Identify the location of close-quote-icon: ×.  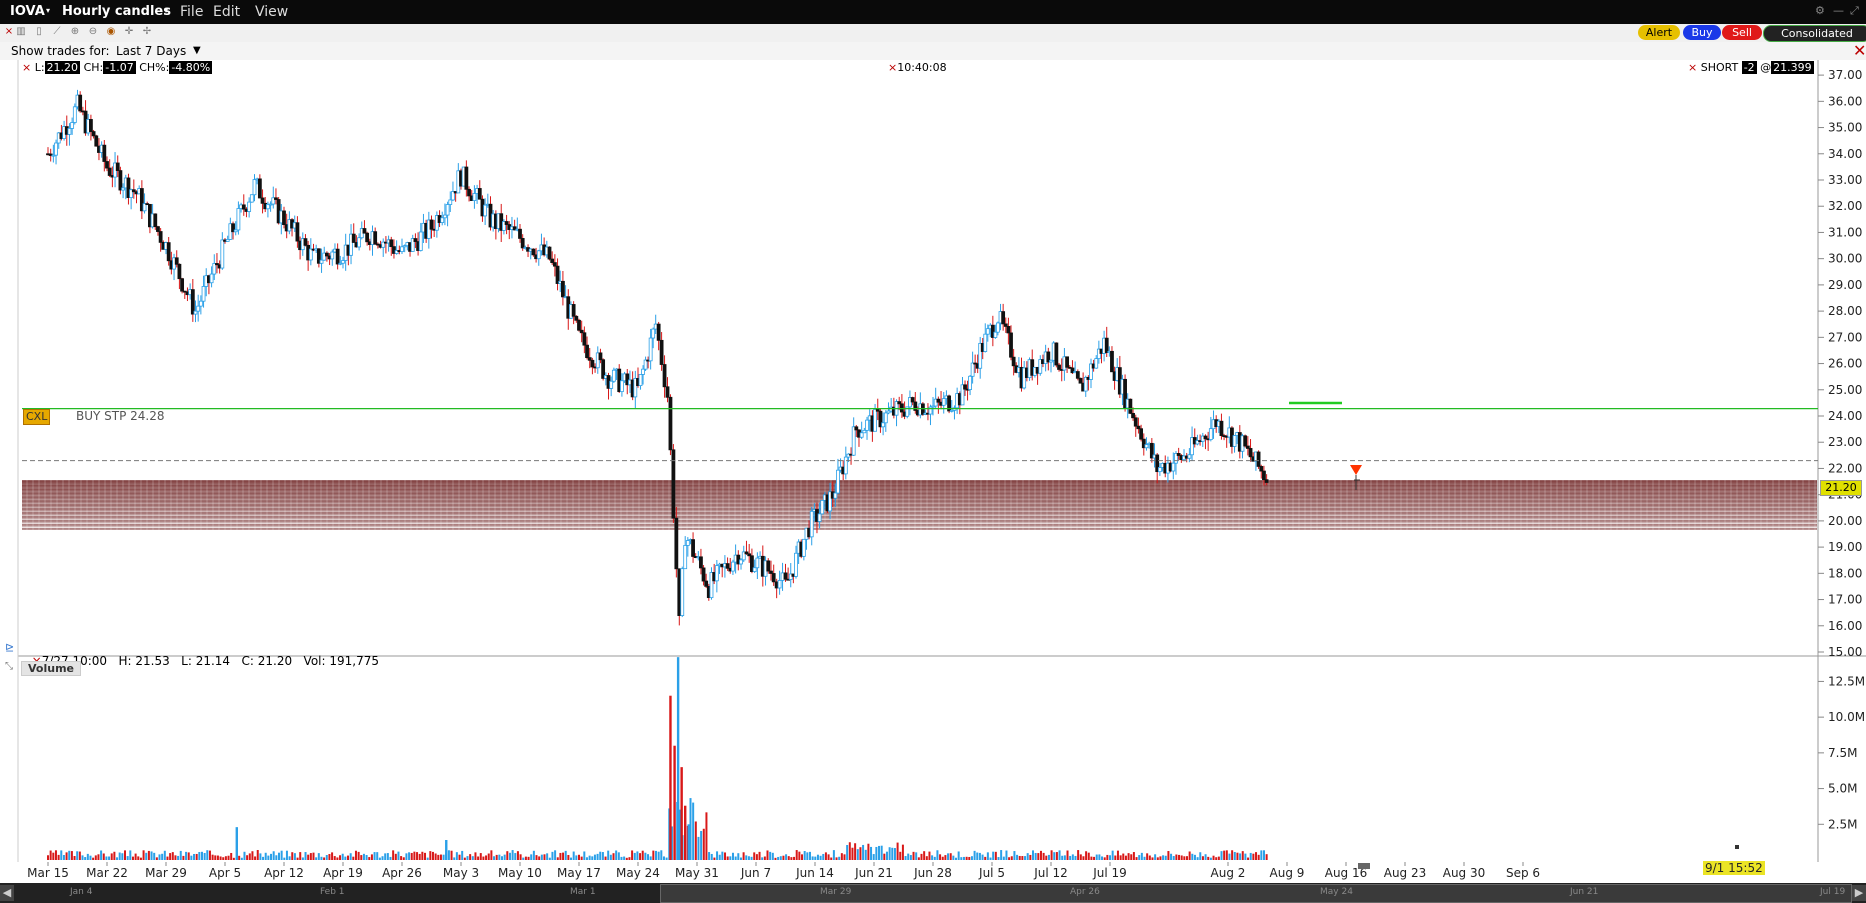
(26, 67).